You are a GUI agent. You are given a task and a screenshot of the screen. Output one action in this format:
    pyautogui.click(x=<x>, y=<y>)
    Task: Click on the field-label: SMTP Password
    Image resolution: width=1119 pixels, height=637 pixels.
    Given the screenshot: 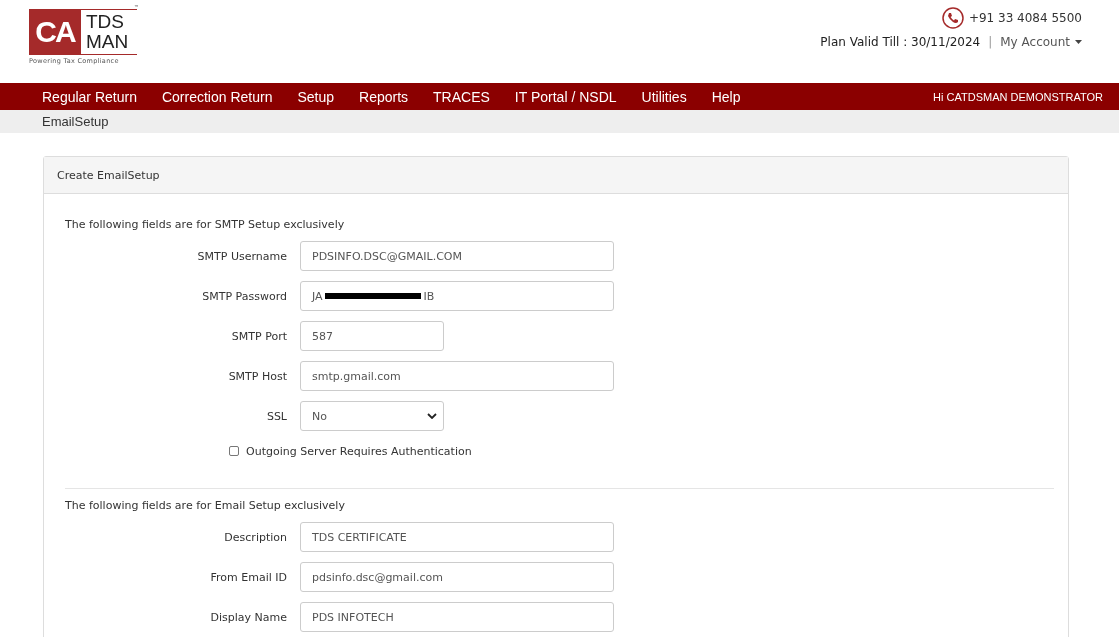 What is the action you would take?
    pyautogui.click(x=244, y=296)
    